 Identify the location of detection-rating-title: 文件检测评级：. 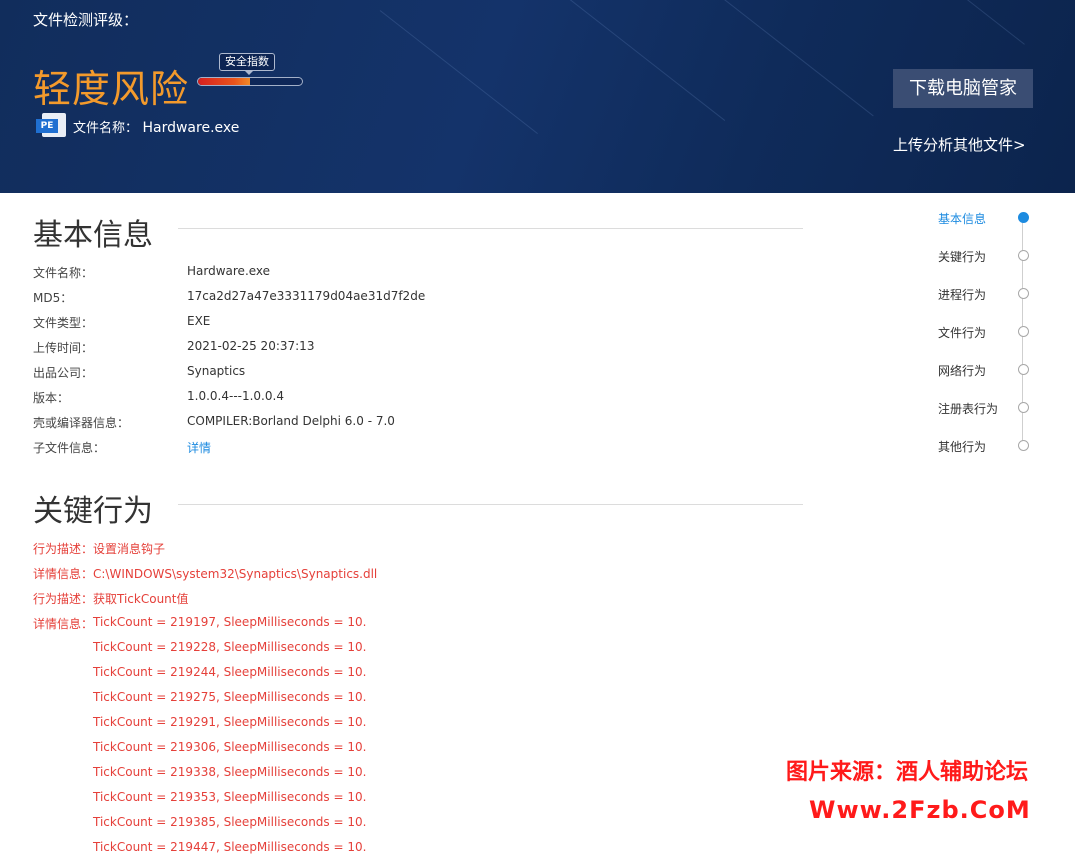
(86, 20).